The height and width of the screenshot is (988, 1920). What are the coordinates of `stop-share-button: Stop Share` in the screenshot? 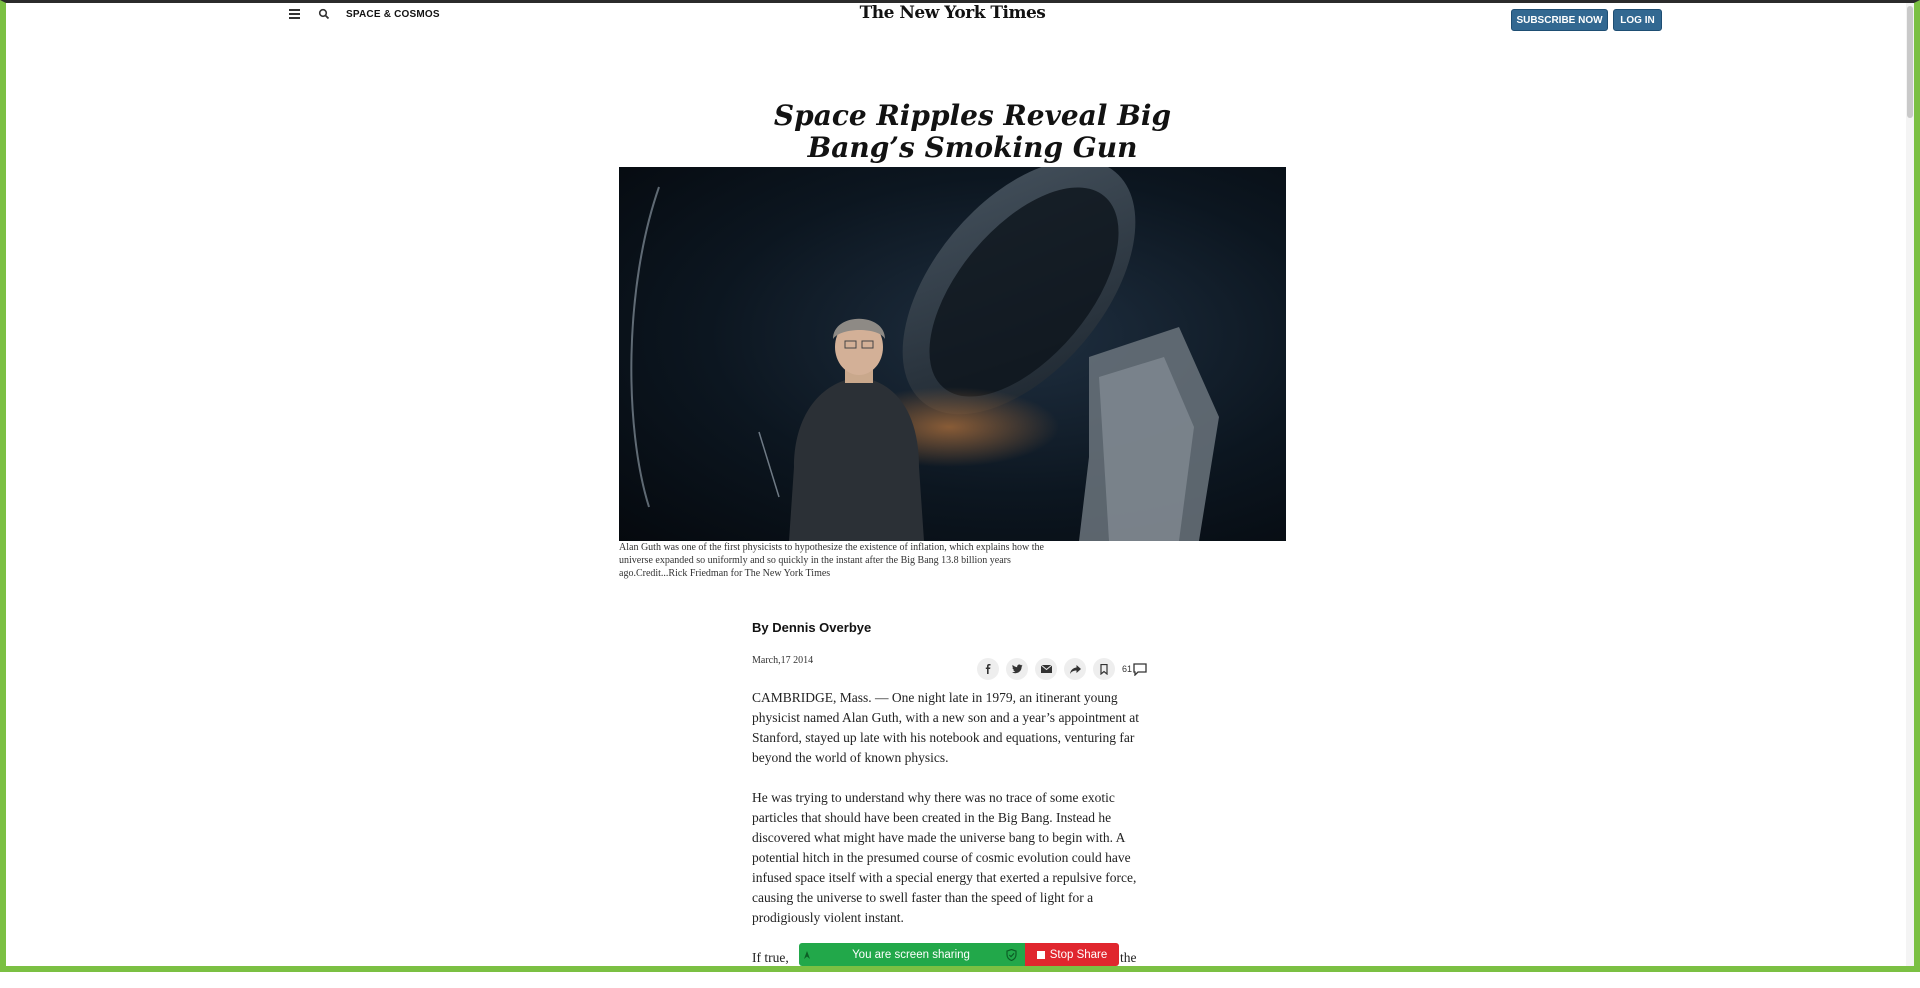 It's located at (1072, 954).